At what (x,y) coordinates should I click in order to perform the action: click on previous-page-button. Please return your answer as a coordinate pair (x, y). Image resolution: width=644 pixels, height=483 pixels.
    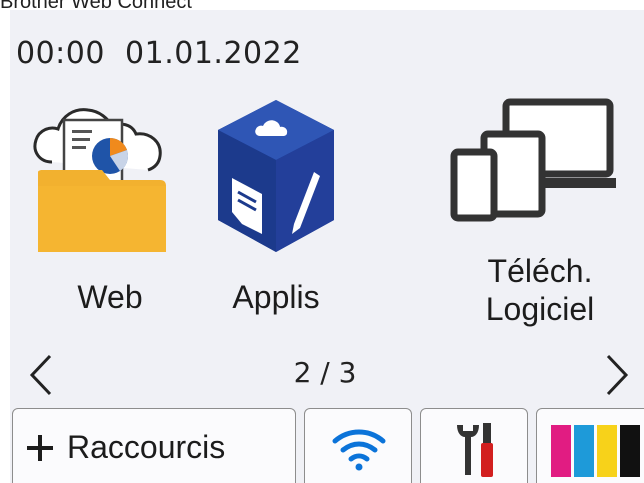
    Looking at the image, I should click on (42, 375).